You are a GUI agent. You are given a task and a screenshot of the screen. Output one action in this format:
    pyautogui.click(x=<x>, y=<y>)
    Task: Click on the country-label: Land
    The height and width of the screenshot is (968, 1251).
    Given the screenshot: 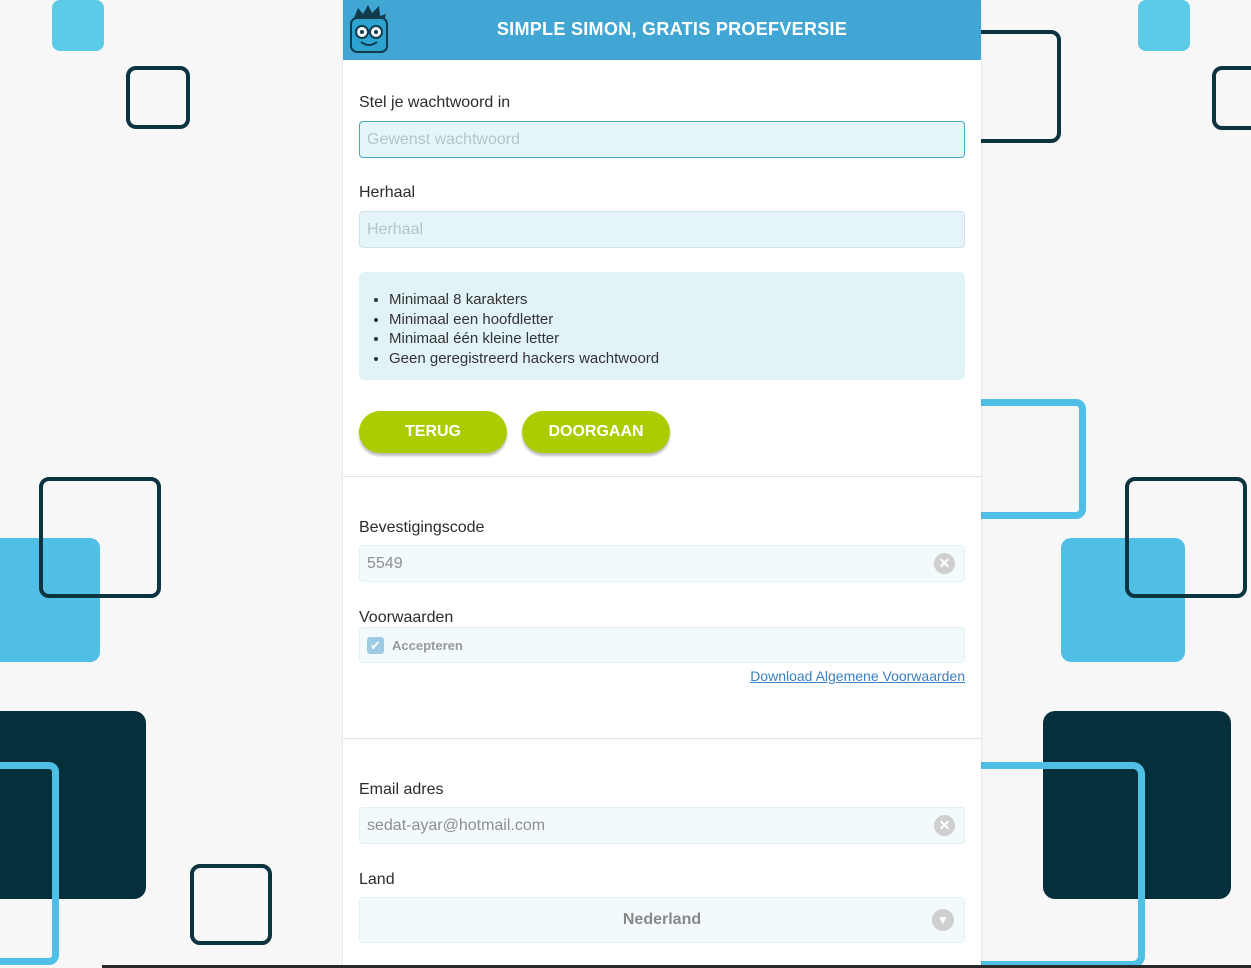 What is the action you would take?
    pyautogui.click(x=377, y=879)
    